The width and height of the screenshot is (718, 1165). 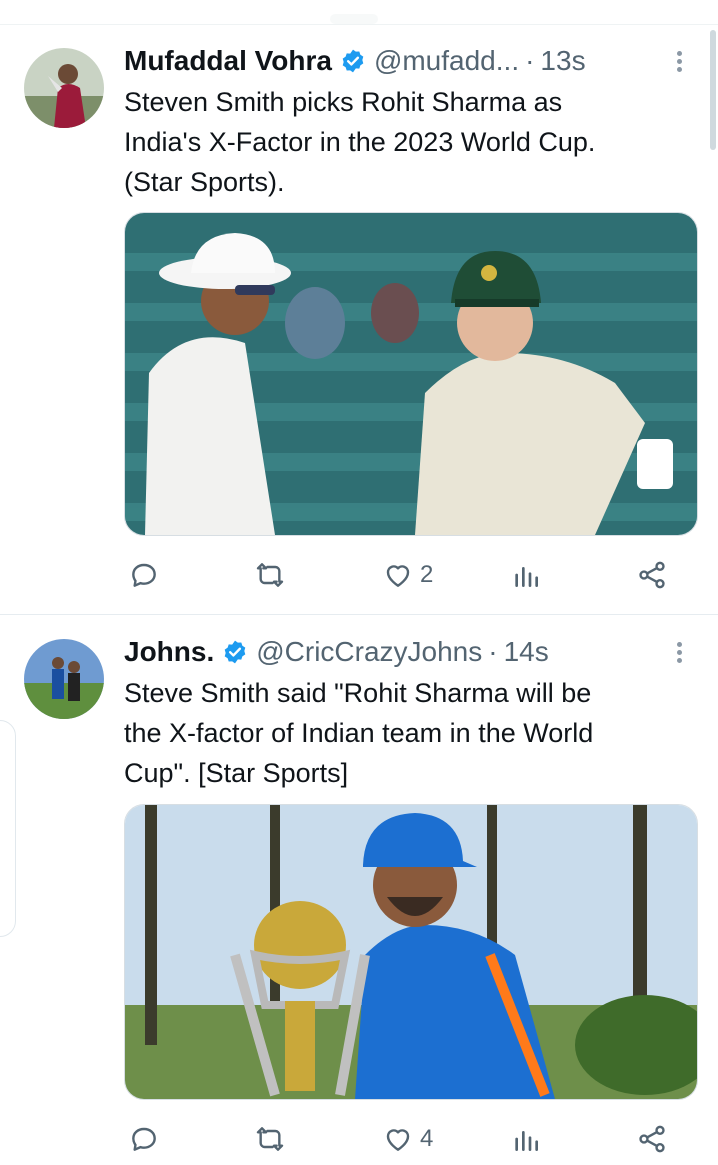 I want to click on timestamp: 14s, so click(x=526, y=652).